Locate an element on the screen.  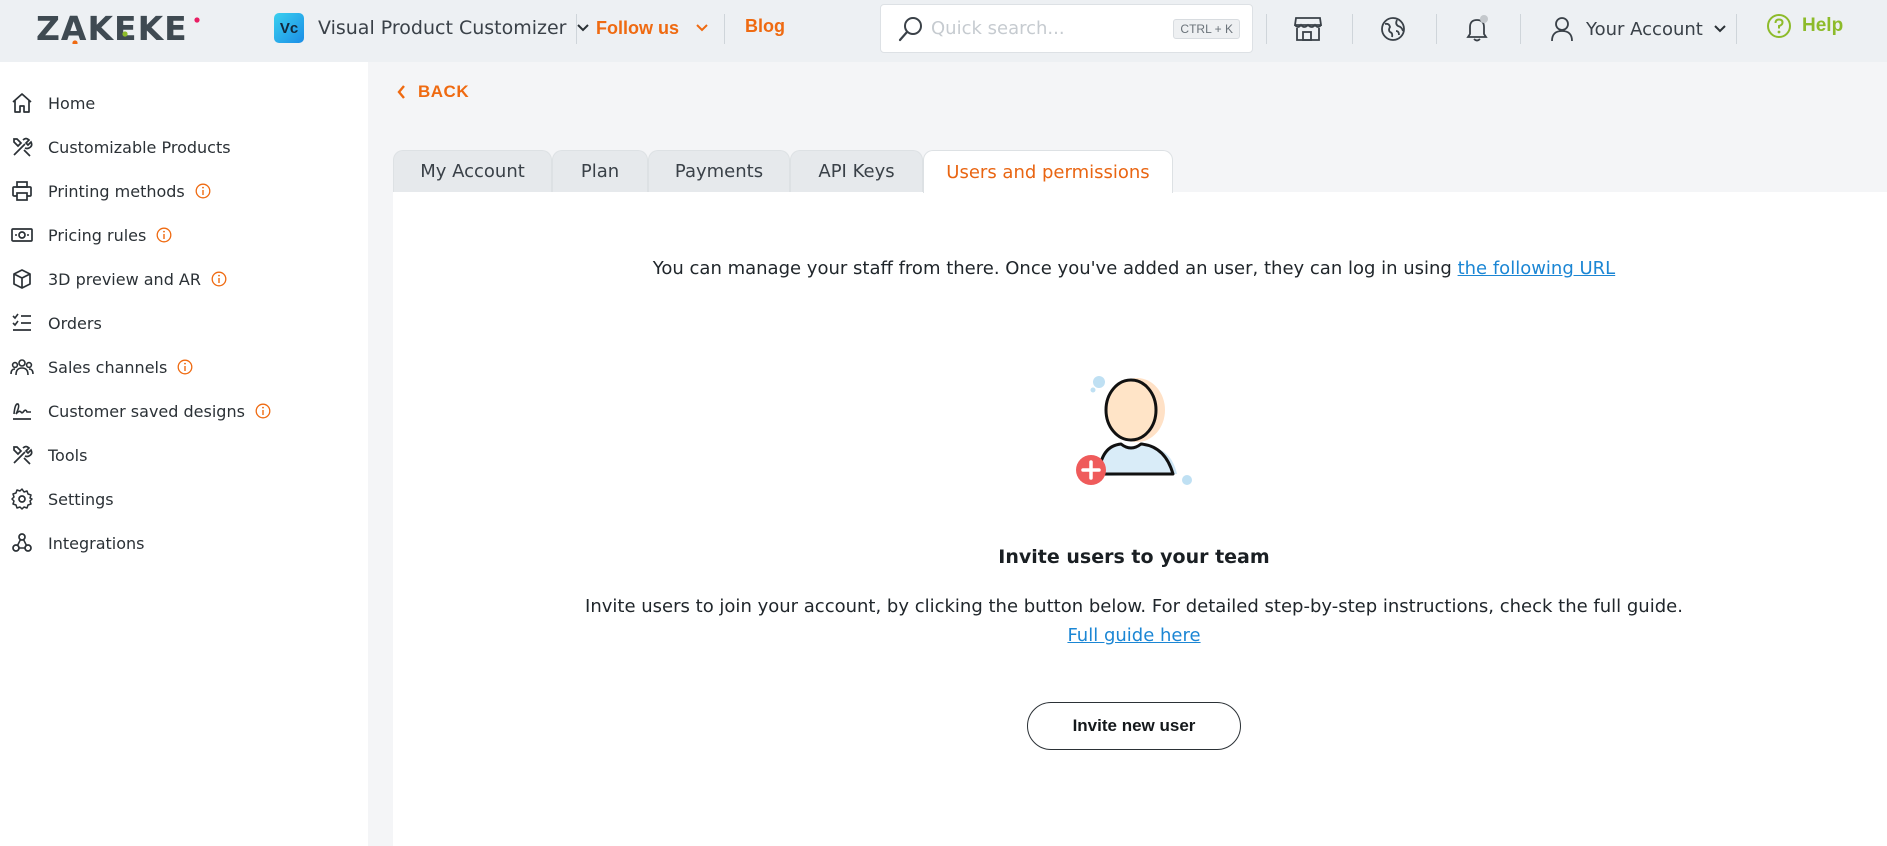
sidebar-item-3d-preview: 3D preview and AR is located at coordinates (118, 279).